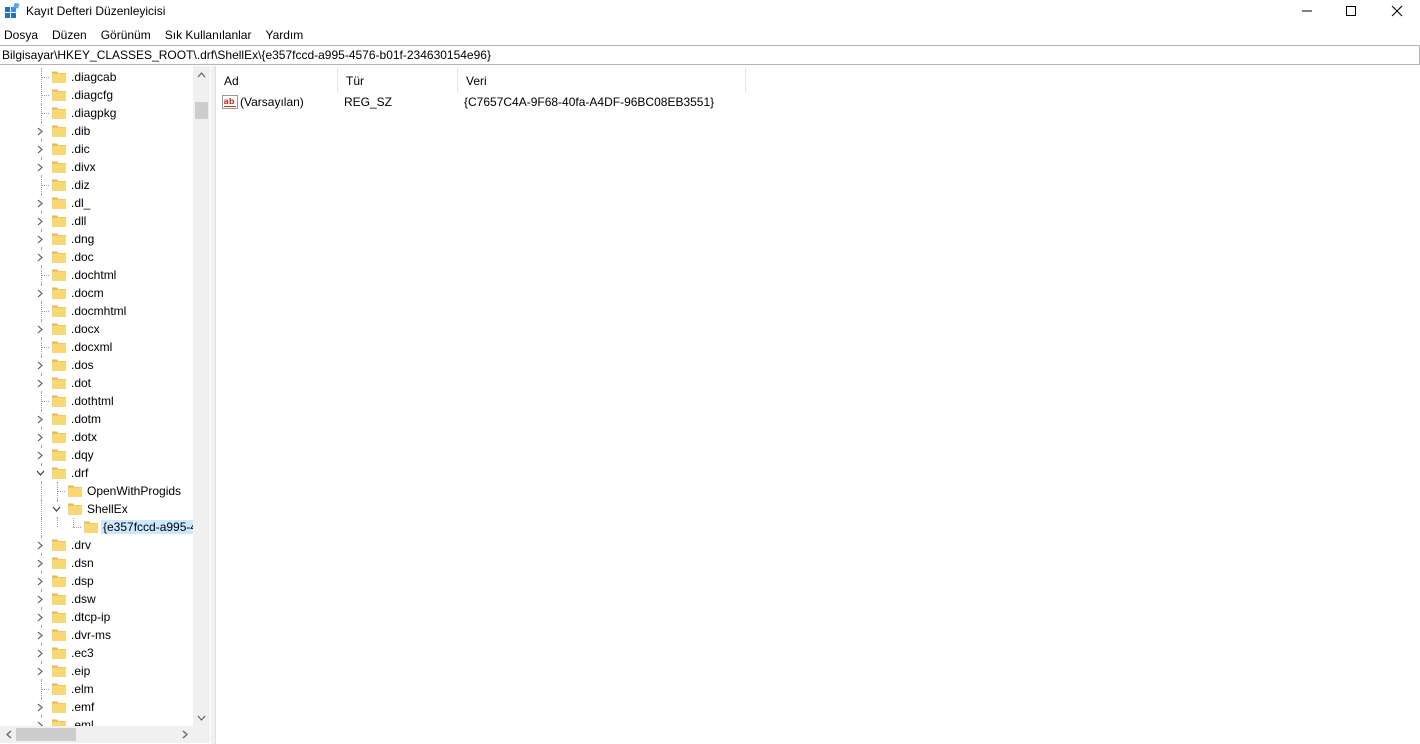 The width and height of the screenshot is (1420, 744). What do you see at coordinates (8, 734) in the screenshot?
I see `scroll-left-icon` at bounding box center [8, 734].